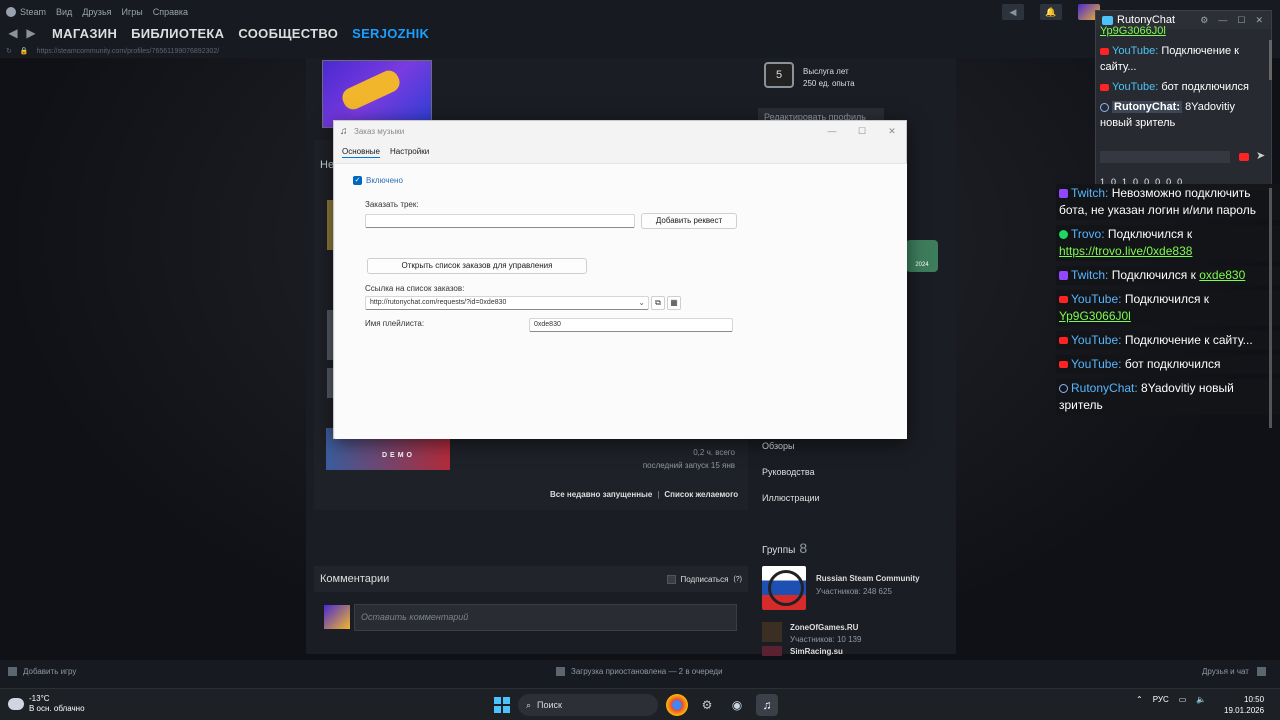 This screenshot has width=1280, height=720. Describe the element at coordinates (1161, 699) in the screenshot. I see `language-indicator: РУС` at that location.